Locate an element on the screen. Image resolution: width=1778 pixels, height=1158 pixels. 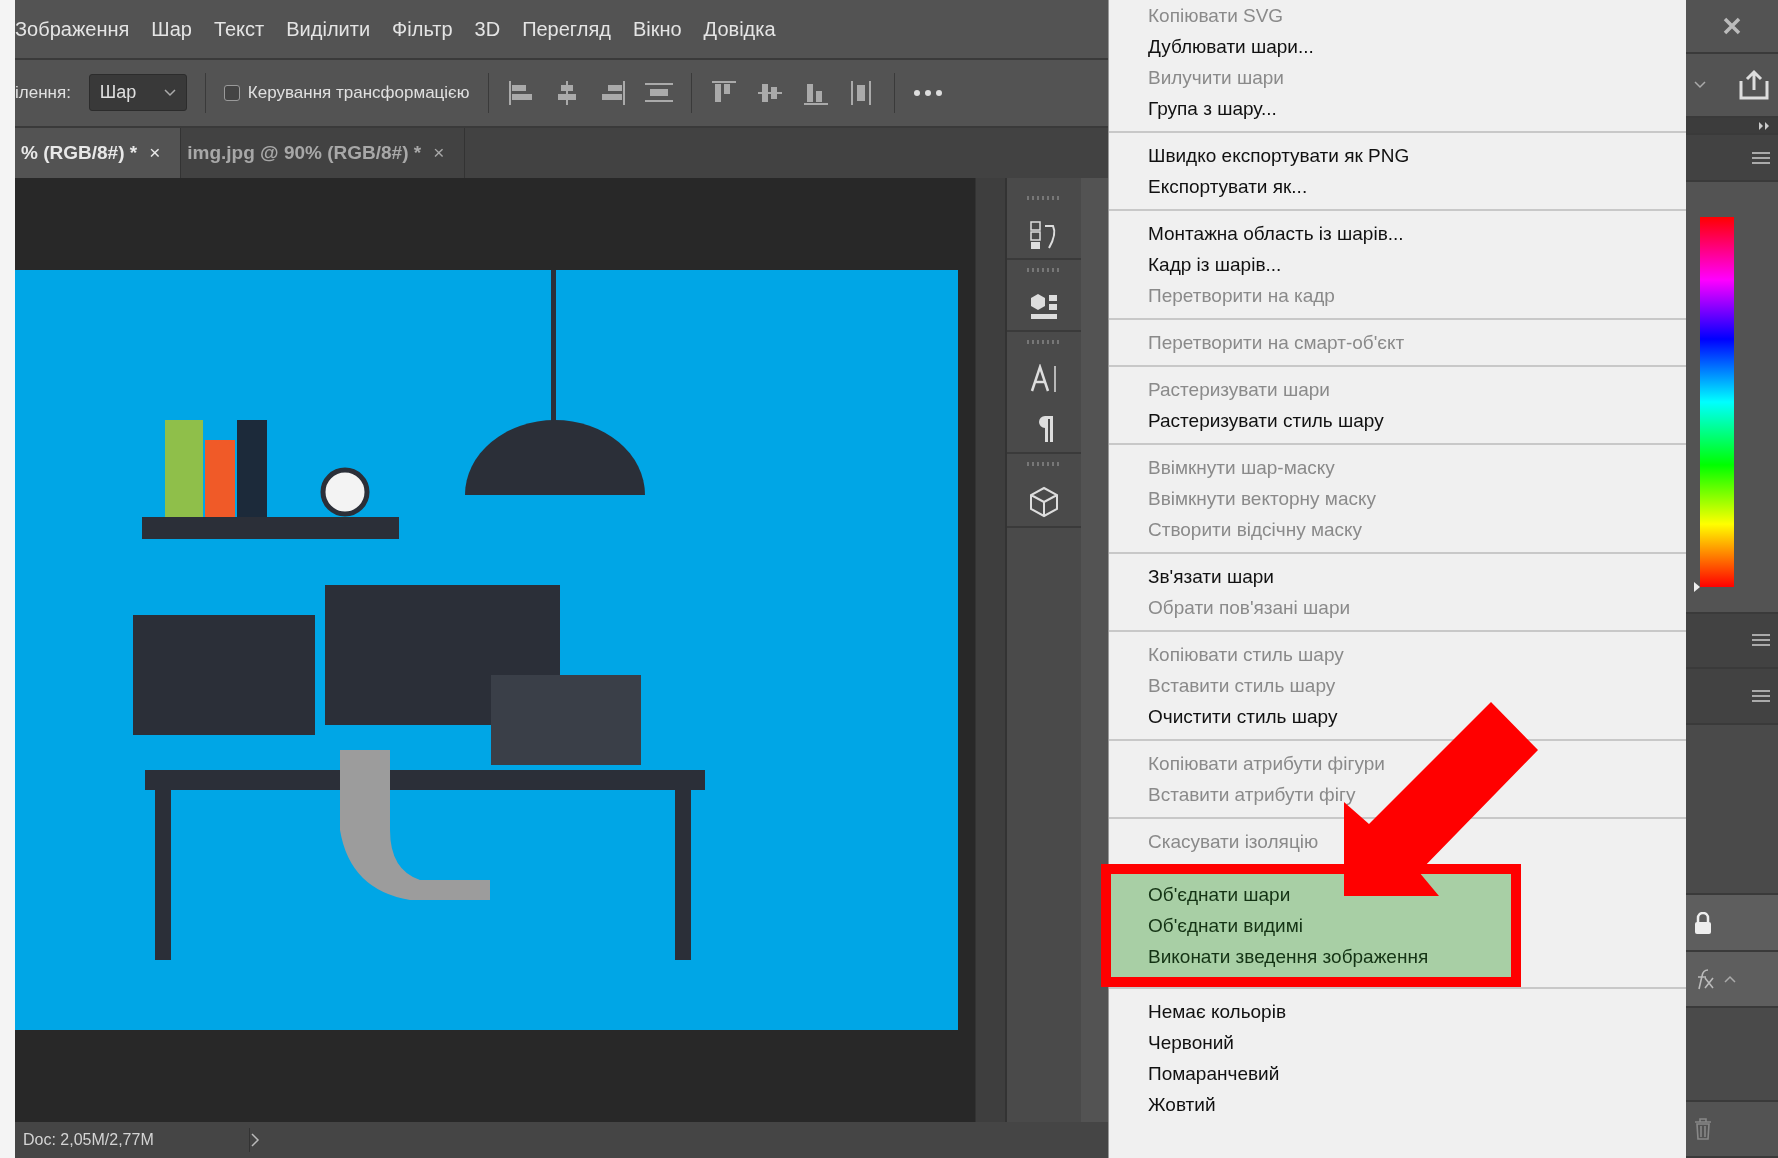
align-icon is located at coordinates (520, 92).